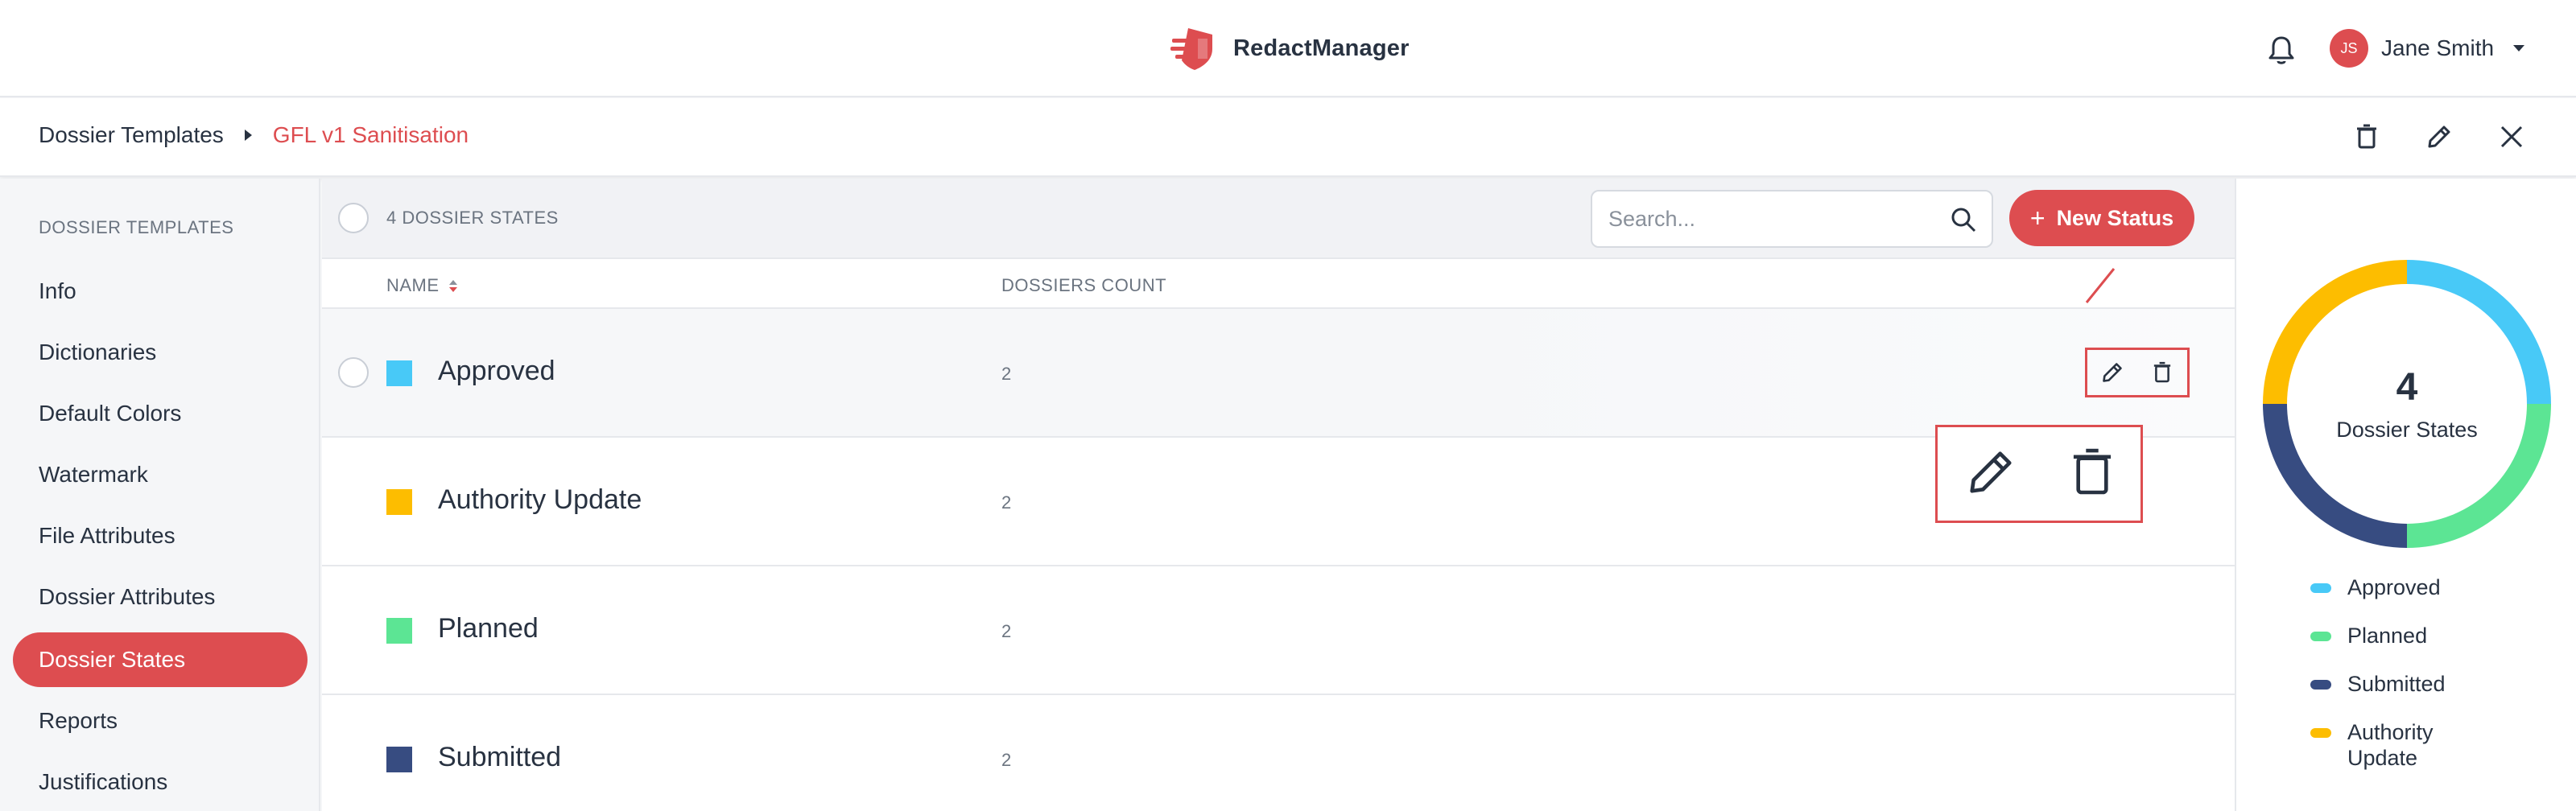 This screenshot has height=811, width=2576. I want to click on states-donut-chart: 4 Dossier States, so click(2406, 403).